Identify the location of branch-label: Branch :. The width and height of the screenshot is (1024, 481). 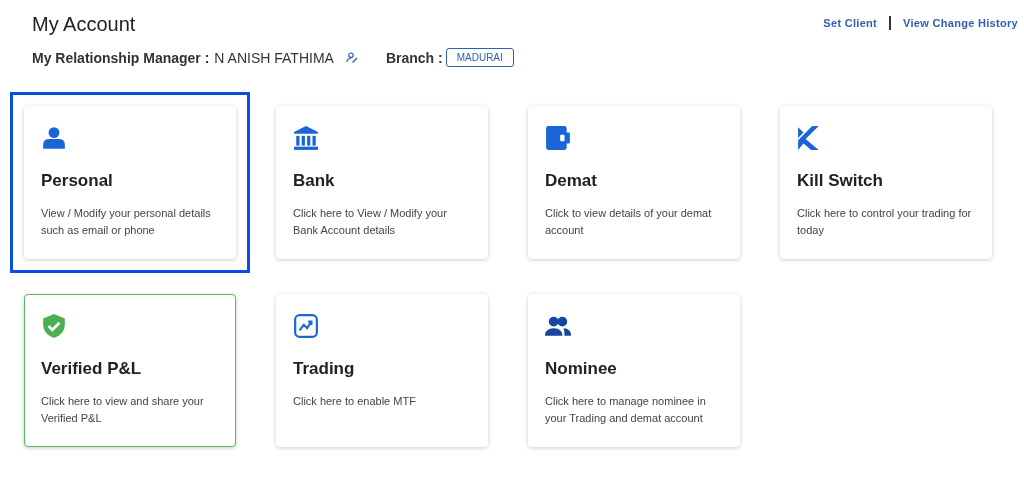
(414, 57).